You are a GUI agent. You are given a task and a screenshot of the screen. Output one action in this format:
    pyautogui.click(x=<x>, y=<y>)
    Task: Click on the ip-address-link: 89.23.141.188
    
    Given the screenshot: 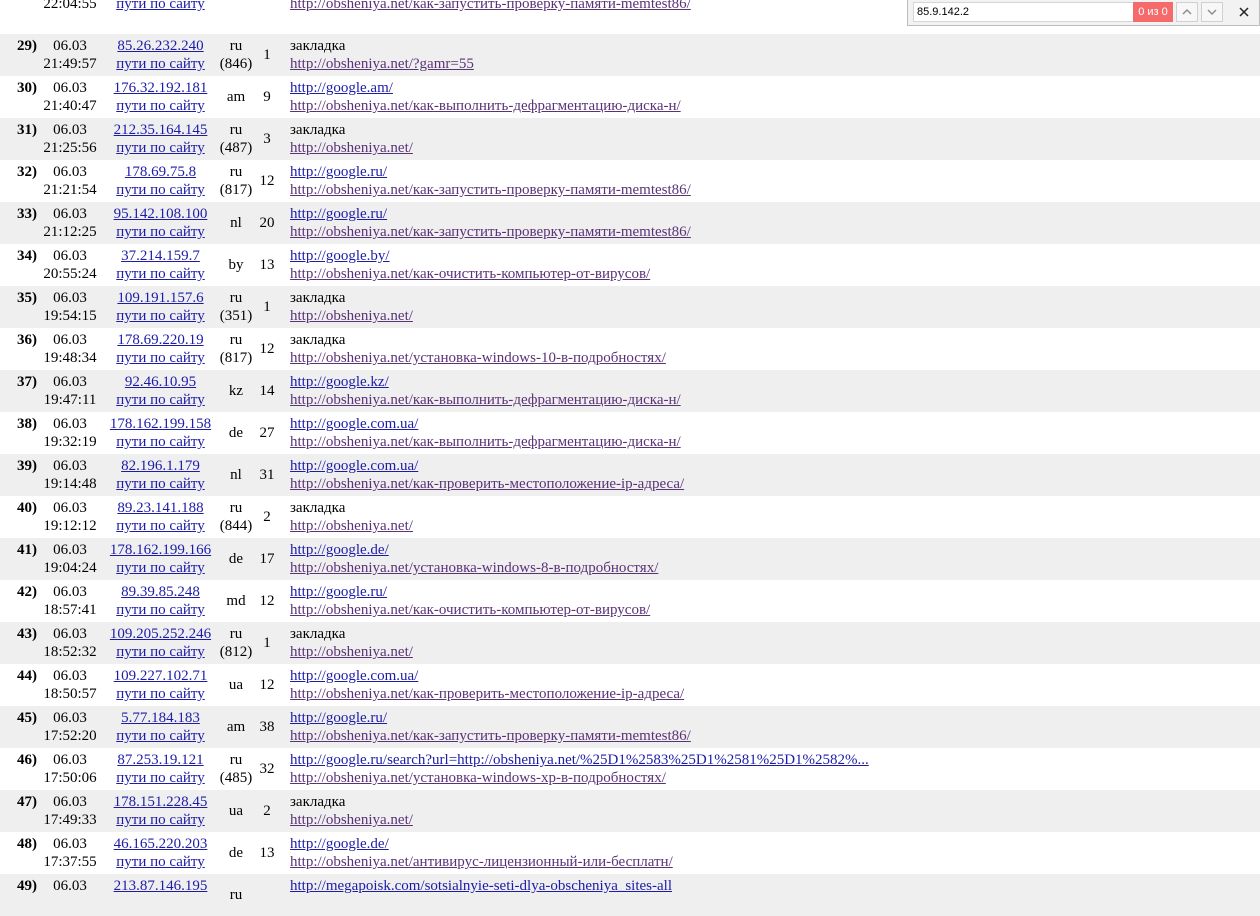 What is the action you would take?
    pyautogui.click(x=160, y=508)
    